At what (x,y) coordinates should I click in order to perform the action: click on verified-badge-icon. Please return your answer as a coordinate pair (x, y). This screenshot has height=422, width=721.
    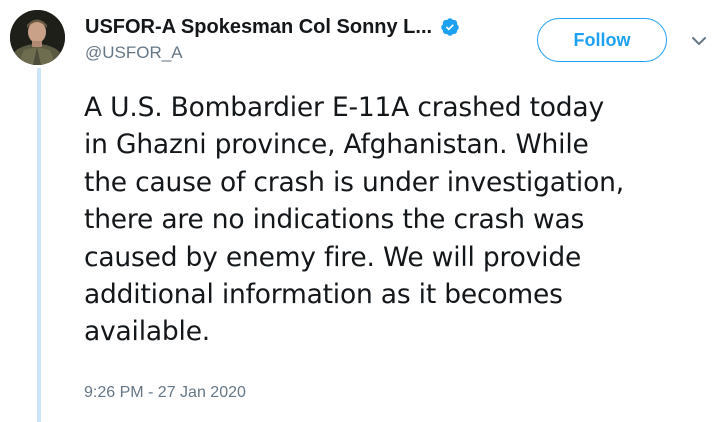
    Looking at the image, I should click on (450, 27).